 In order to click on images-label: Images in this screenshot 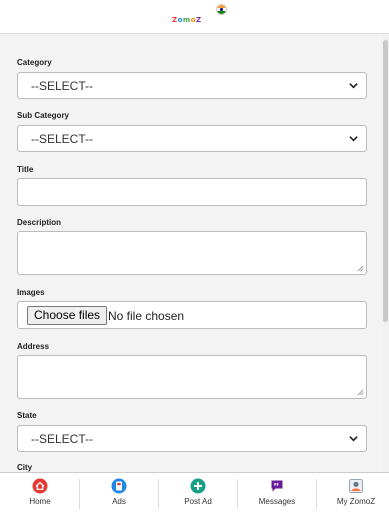, I will do `click(31, 292)`.